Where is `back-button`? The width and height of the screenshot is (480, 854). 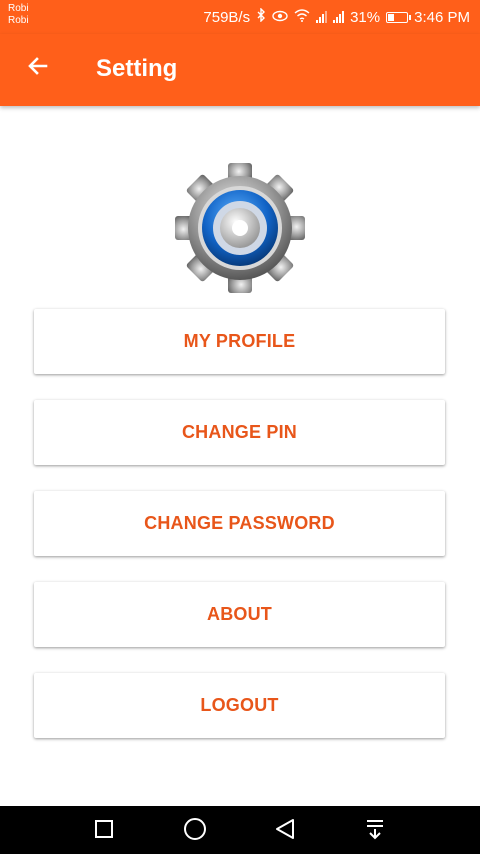
back-button is located at coordinates (38, 68).